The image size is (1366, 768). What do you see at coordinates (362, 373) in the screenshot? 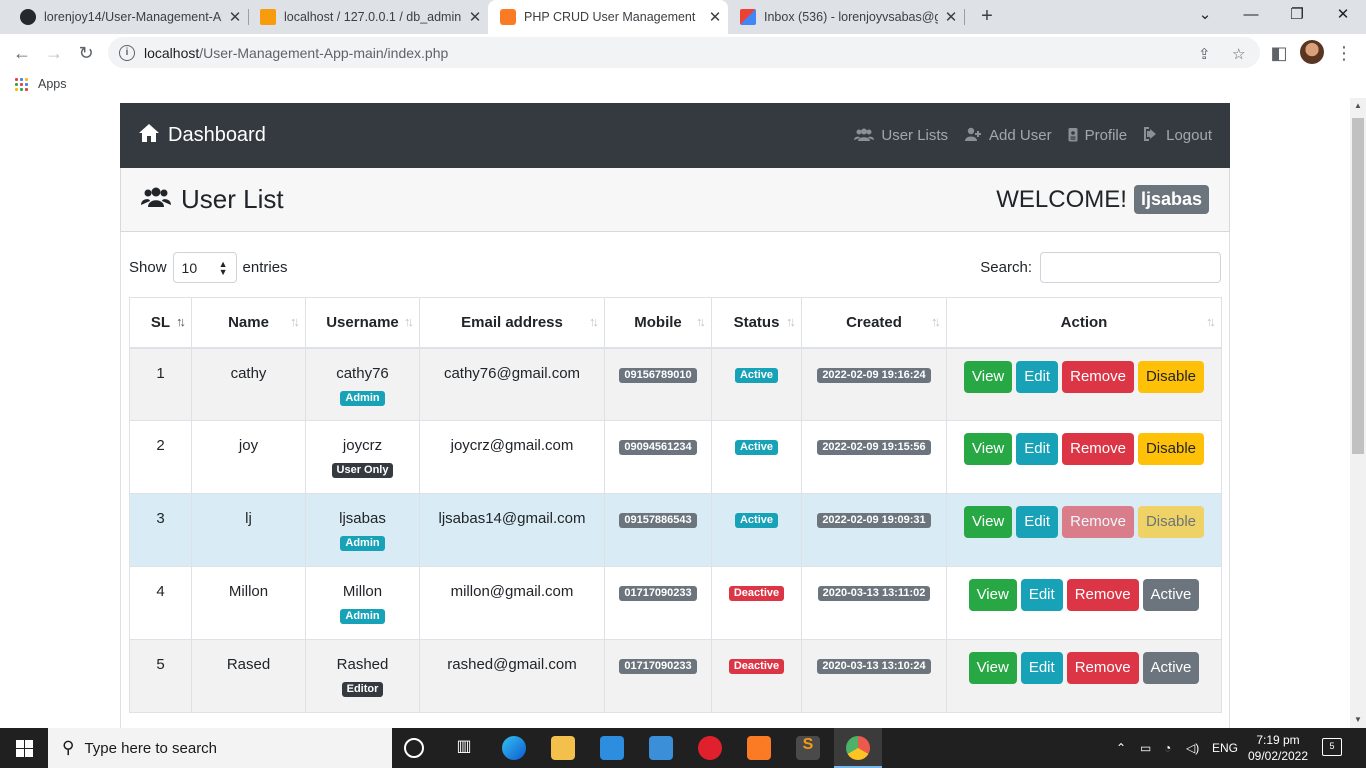
I see `username-text: cathy76` at bounding box center [362, 373].